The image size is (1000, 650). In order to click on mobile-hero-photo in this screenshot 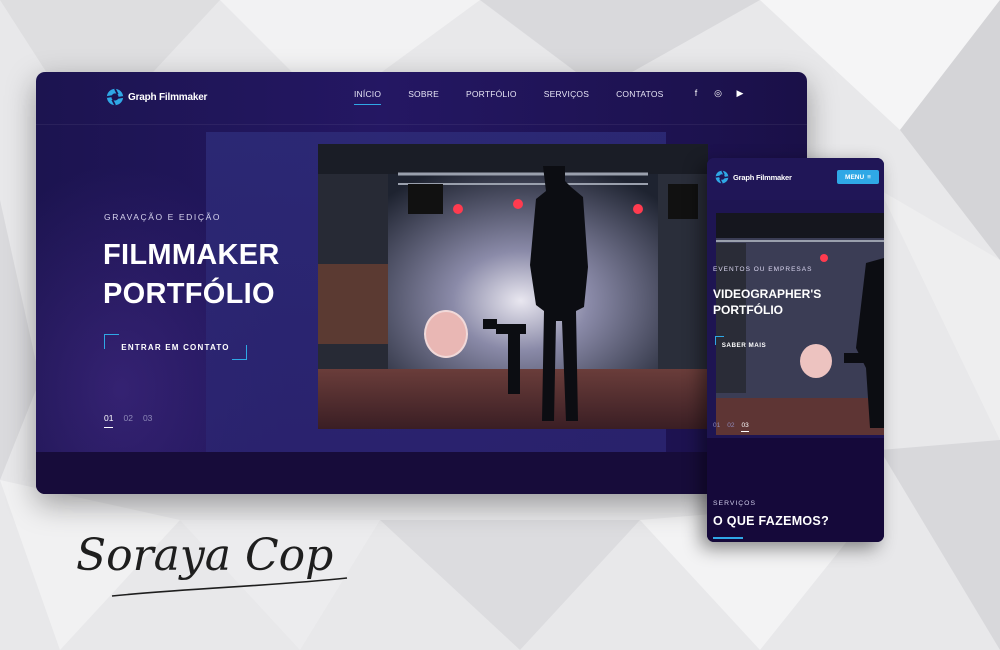, I will do `click(800, 324)`.